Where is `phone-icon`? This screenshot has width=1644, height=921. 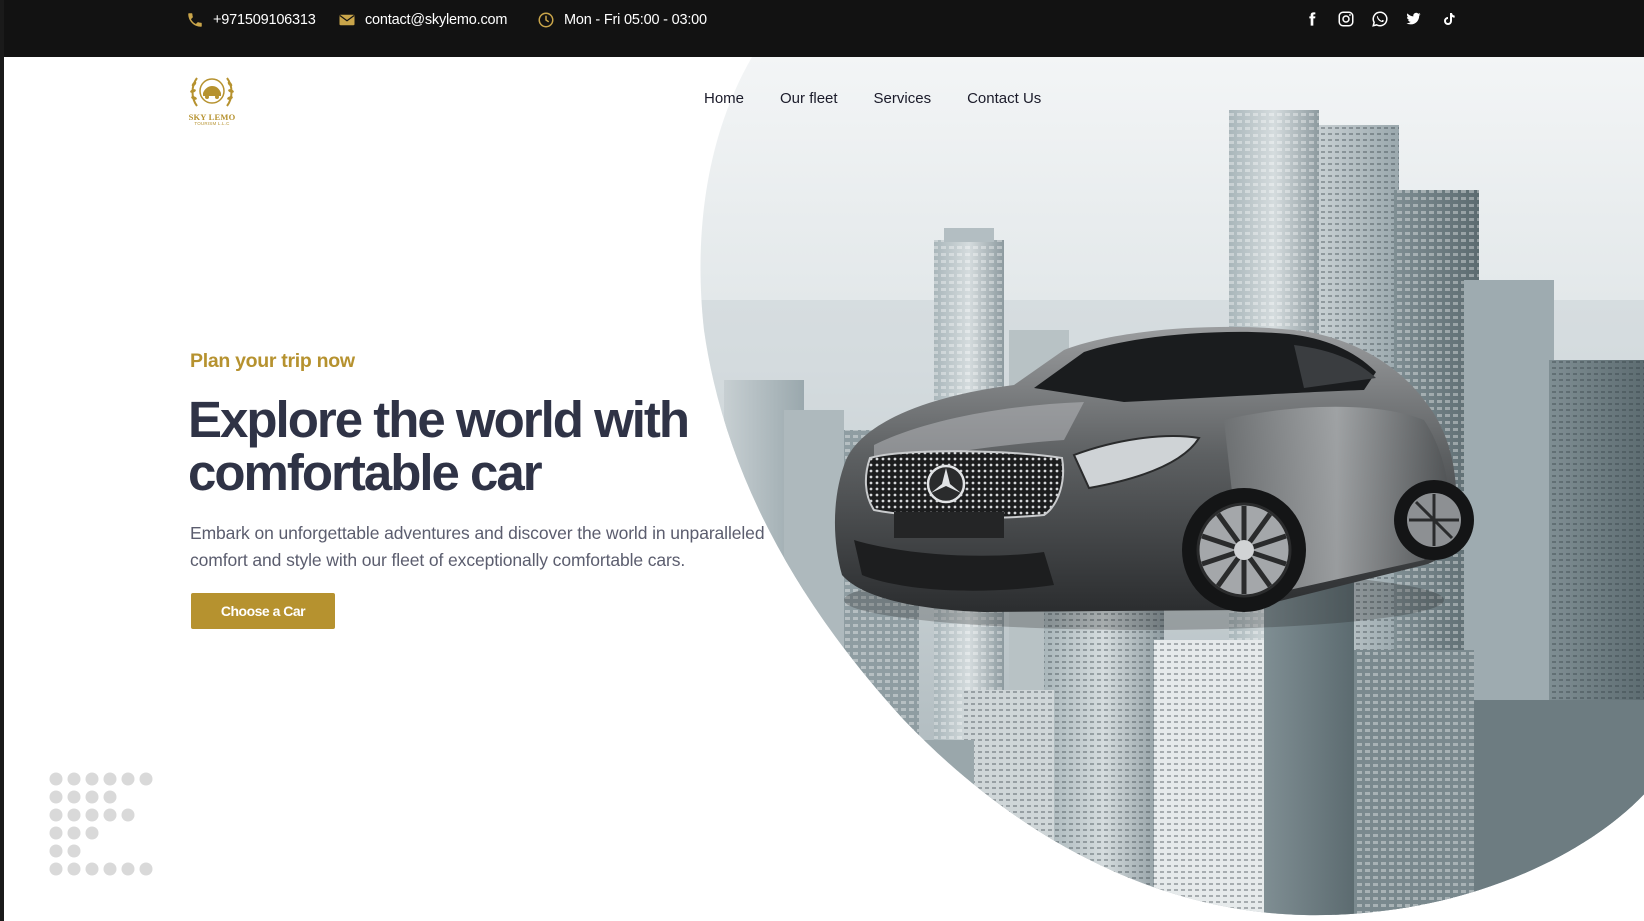
phone-icon is located at coordinates (195, 20).